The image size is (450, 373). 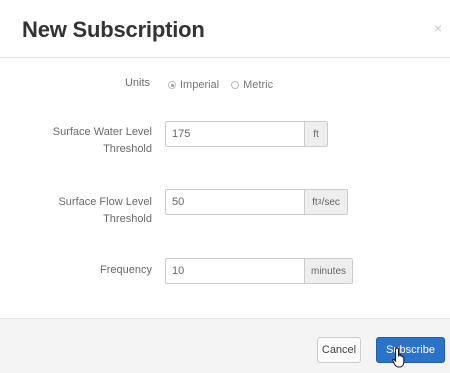 I want to click on water-level-input-group: ft, so click(x=246, y=134).